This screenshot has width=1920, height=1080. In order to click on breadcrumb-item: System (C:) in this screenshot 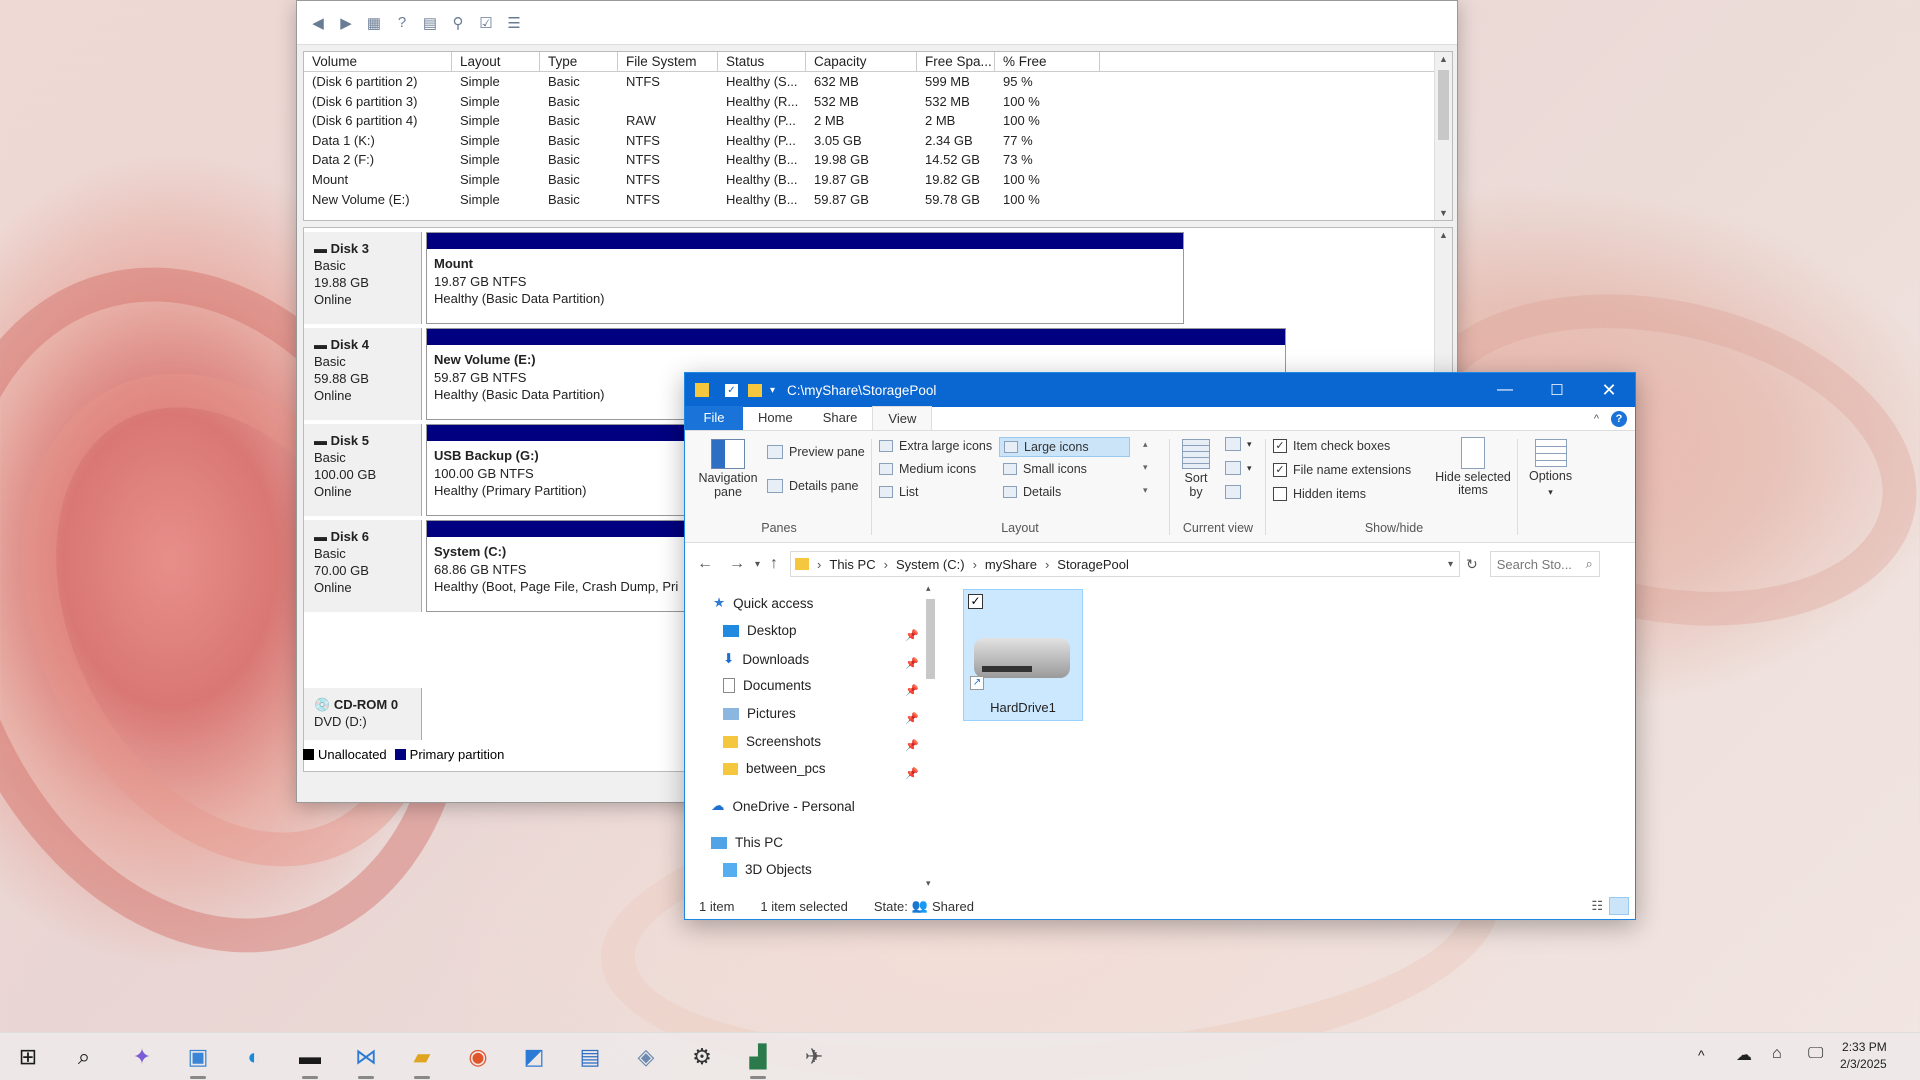, I will do `click(930, 564)`.